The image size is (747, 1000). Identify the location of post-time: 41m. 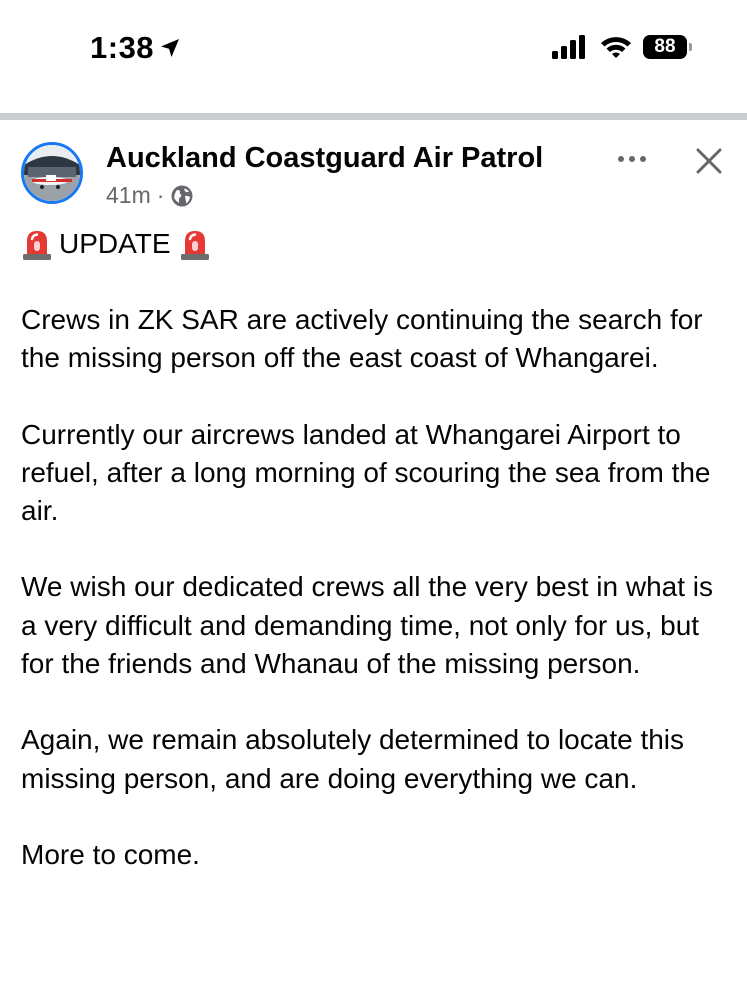
(128, 195).